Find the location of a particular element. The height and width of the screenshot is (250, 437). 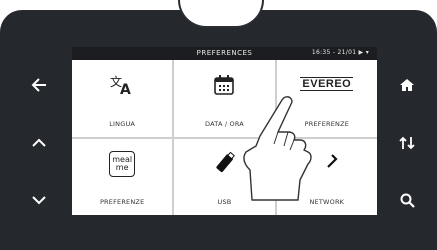

back-button is located at coordinates (39, 85).